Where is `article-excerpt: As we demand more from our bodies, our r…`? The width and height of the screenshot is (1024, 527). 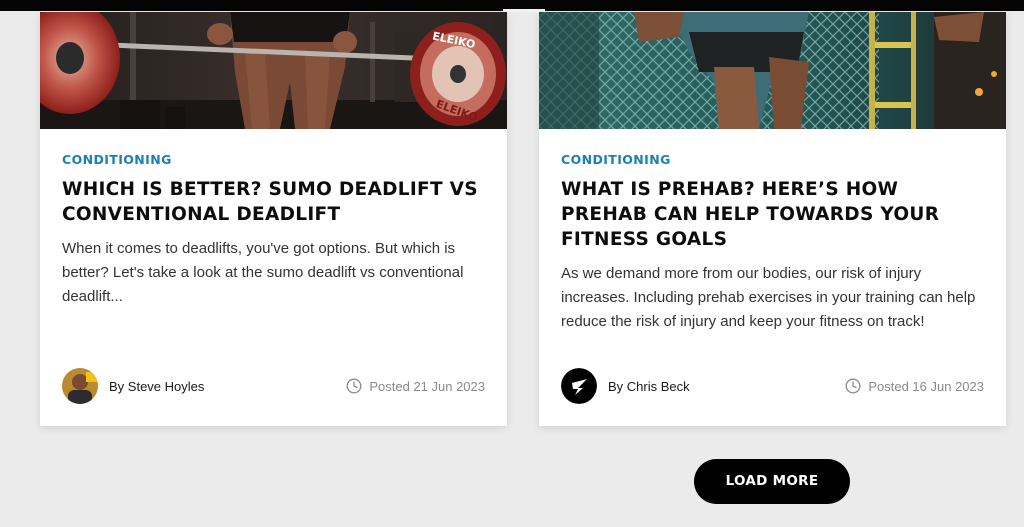
article-excerpt: As we demand more from our bodies, our r… is located at coordinates (768, 297).